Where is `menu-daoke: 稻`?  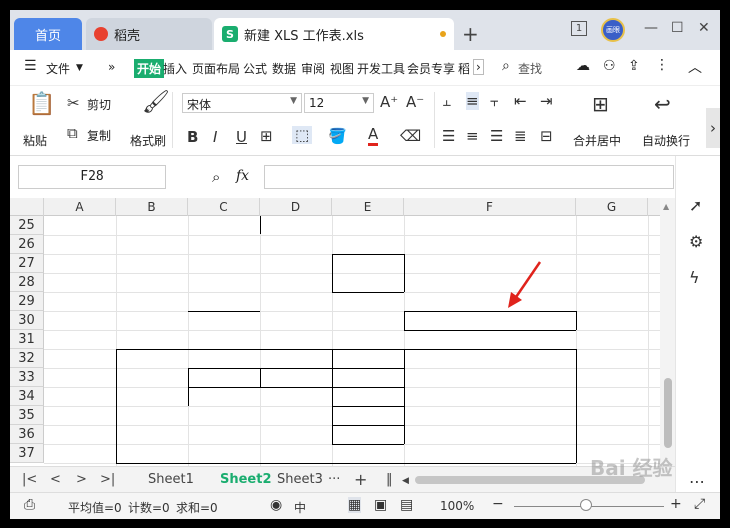 menu-daoke: 稻 is located at coordinates (464, 68).